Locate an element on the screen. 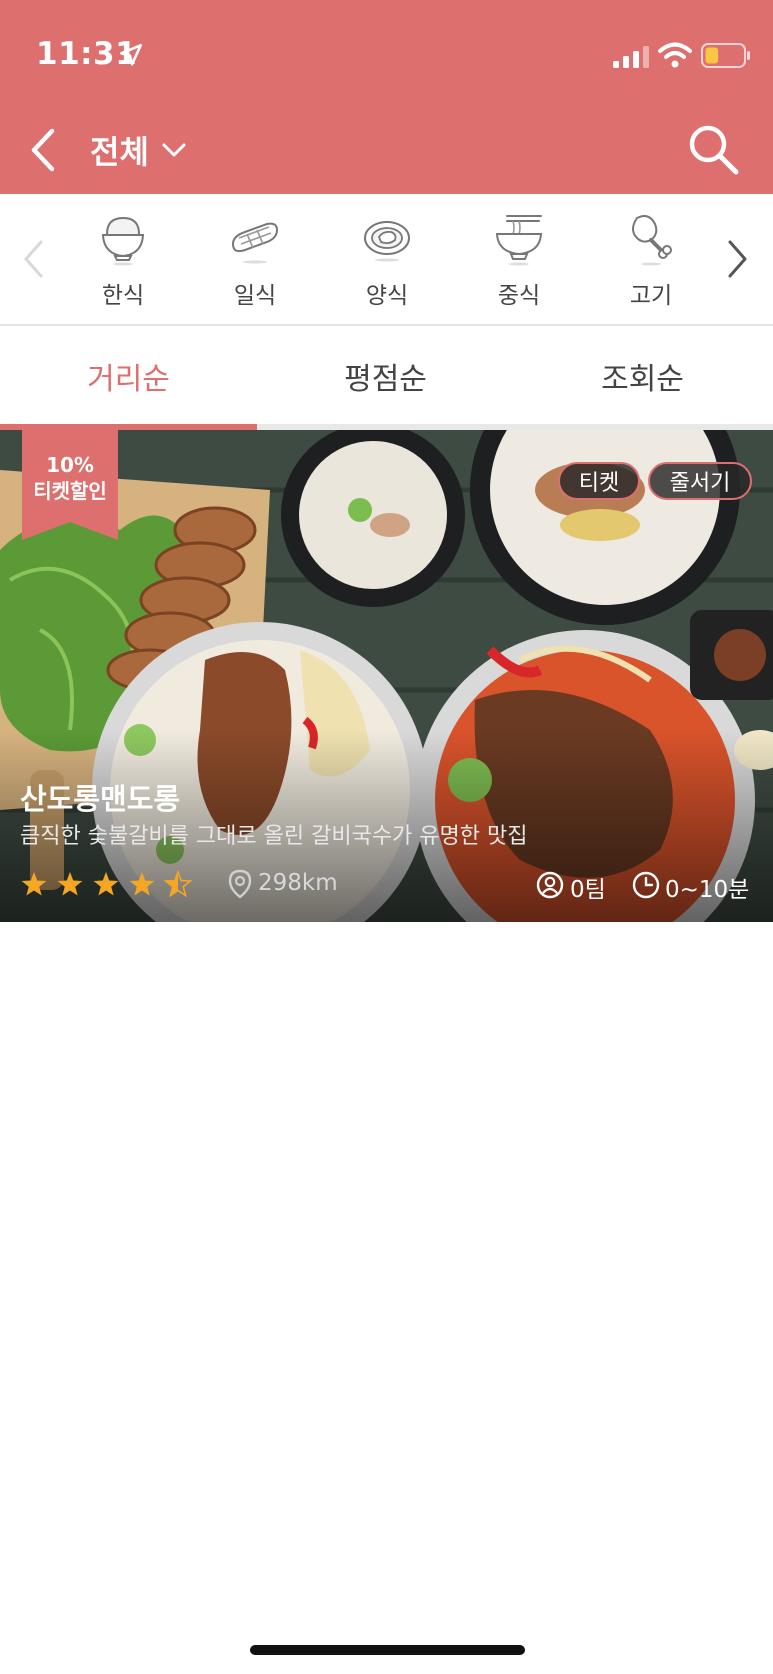 This screenshot has height=1674, width=773. distance: 298km is located at coordinates (298, 883).